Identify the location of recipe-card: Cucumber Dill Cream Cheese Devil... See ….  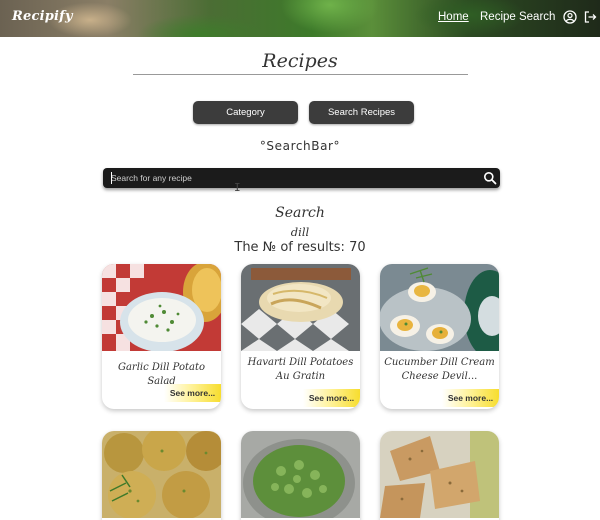
(439, 336).